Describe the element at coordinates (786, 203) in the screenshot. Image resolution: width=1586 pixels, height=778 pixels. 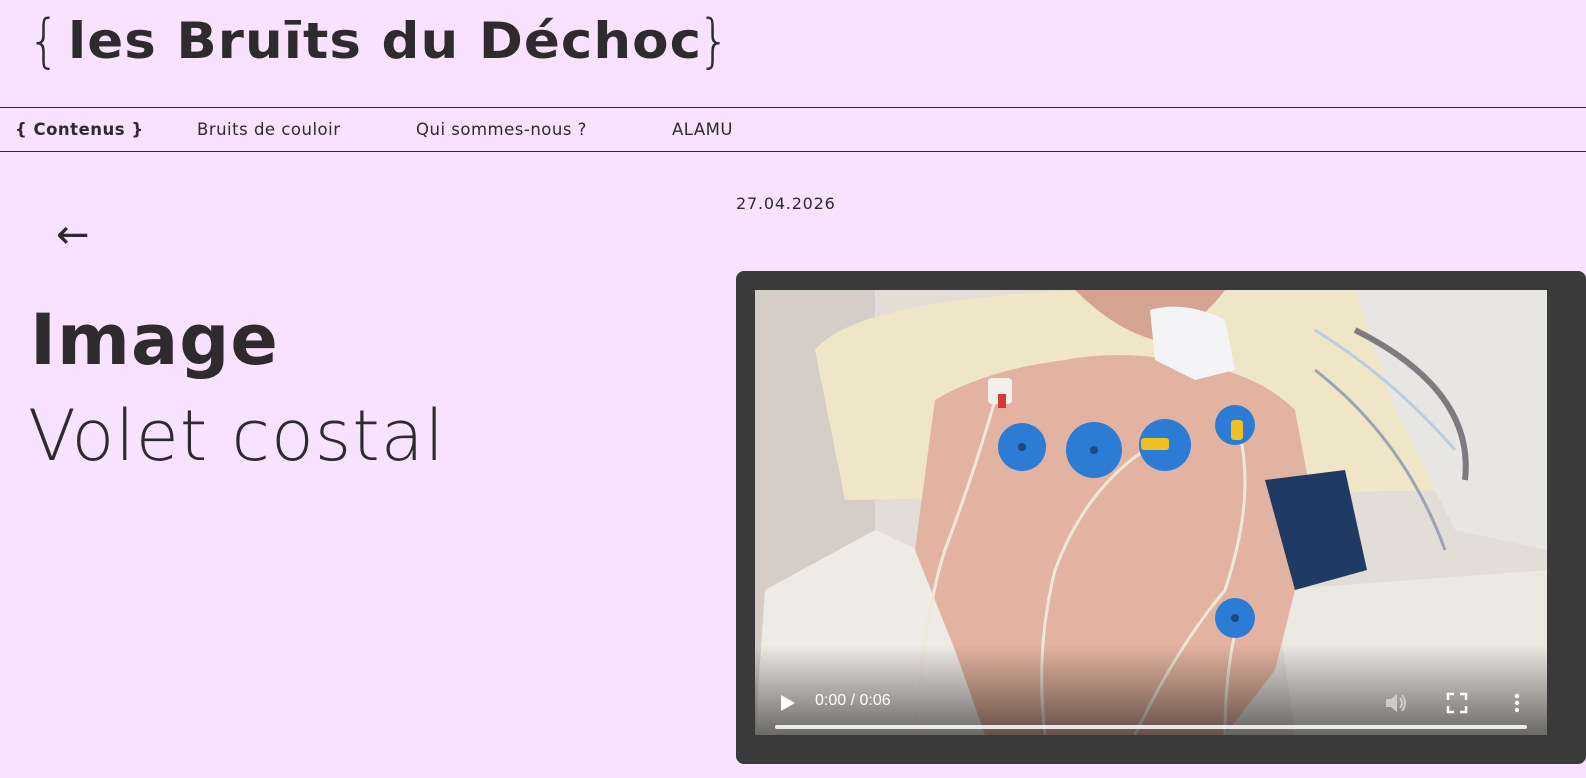
I see `post-date: 27.04.2026` at that location.